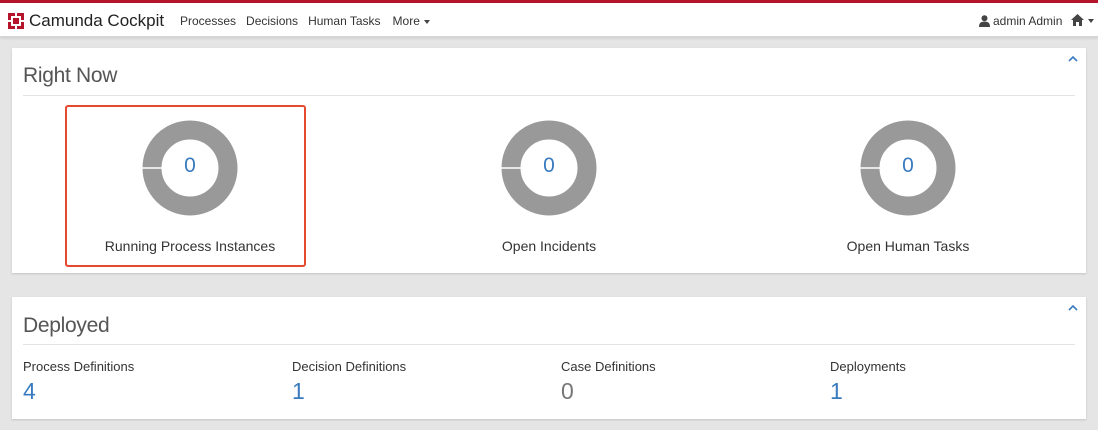  Describe the element at coordinates (908, 246) in the screenshot. I see `stat-label: Open Human Tasks` at that location.